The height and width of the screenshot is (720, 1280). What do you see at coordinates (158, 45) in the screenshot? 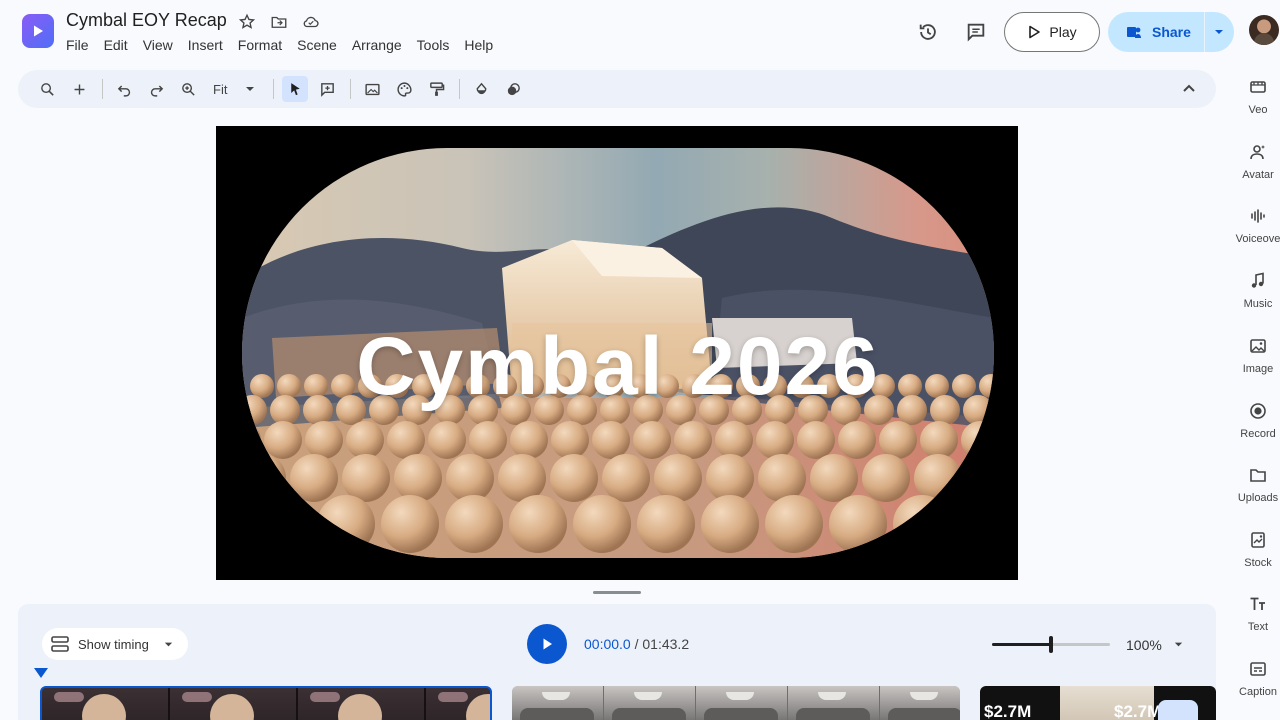
I see `menu-view: View` at bounding box center [158, 45].